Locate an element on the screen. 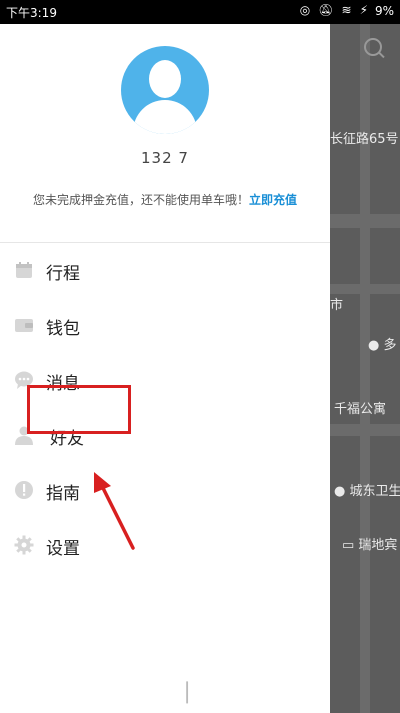 This screenshot has width=400, height=713. map-label: 千福公寓 is located at coordinates (360, 409).